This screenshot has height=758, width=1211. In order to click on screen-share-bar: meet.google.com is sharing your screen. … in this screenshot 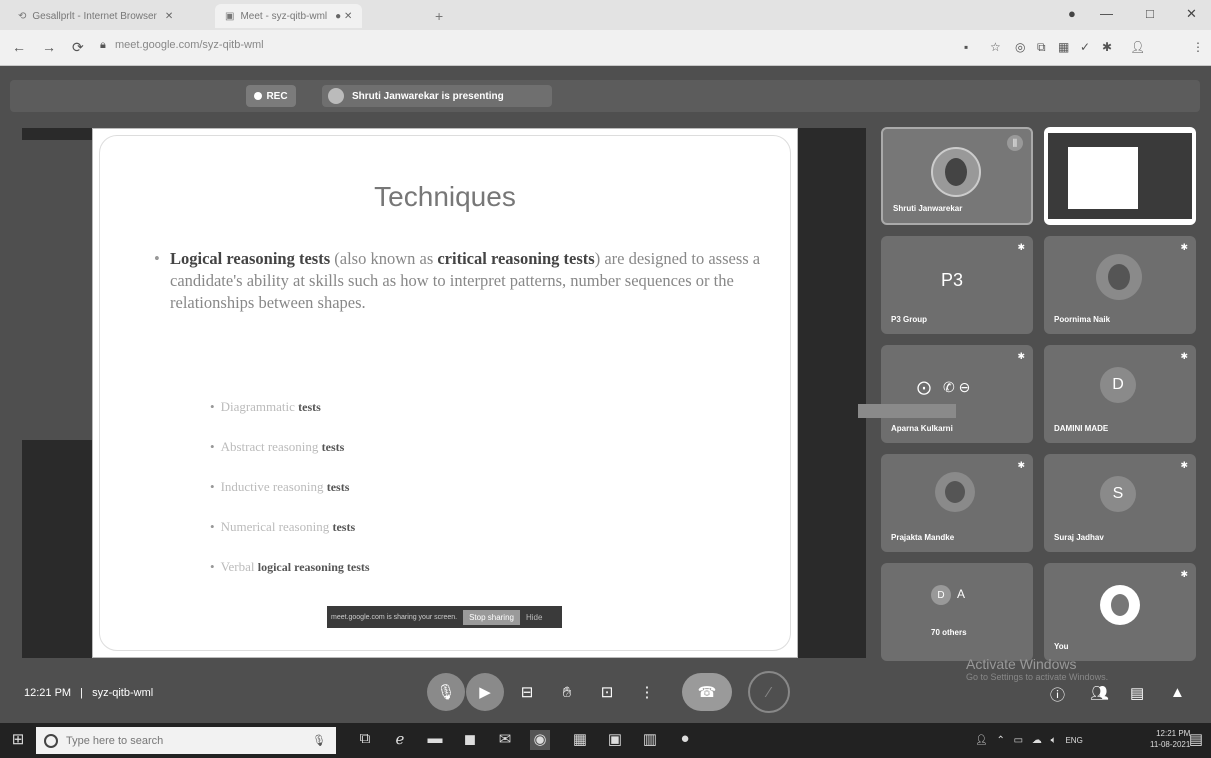, I will do `click(444, 617)`.